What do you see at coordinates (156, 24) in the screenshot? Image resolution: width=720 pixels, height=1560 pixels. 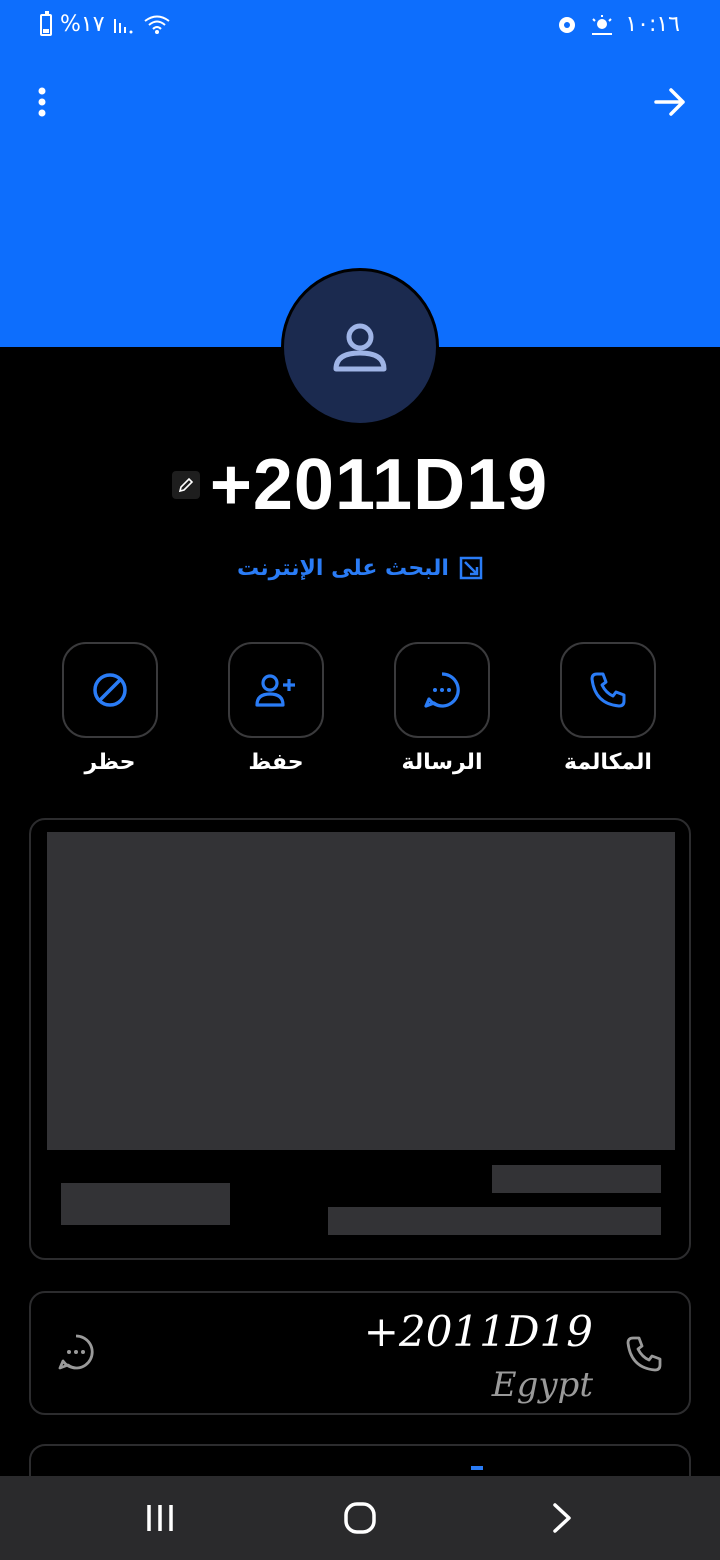 I see `wifi-icon` at bounding box center [156, 24].